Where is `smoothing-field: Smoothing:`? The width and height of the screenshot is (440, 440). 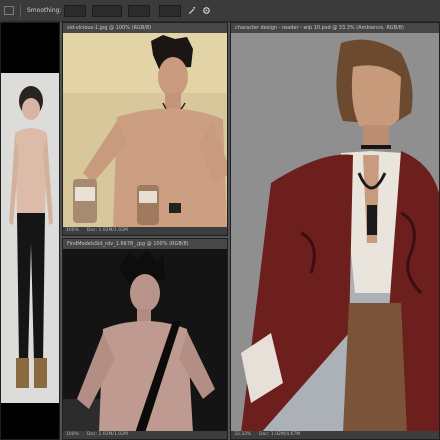 smoothing-field: Smoothing: is located at coordinates (57, 10).